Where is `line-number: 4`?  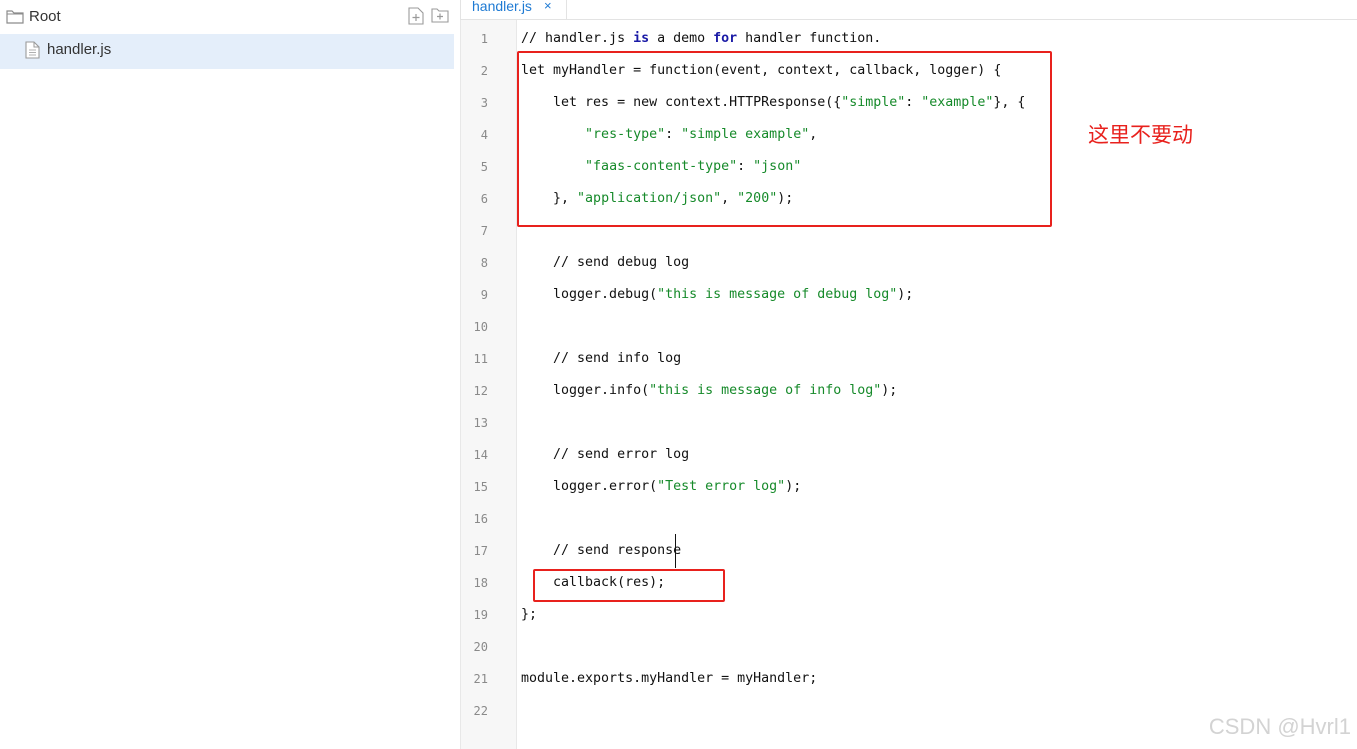 line-number: 4 is located at coordinates (484, 135).